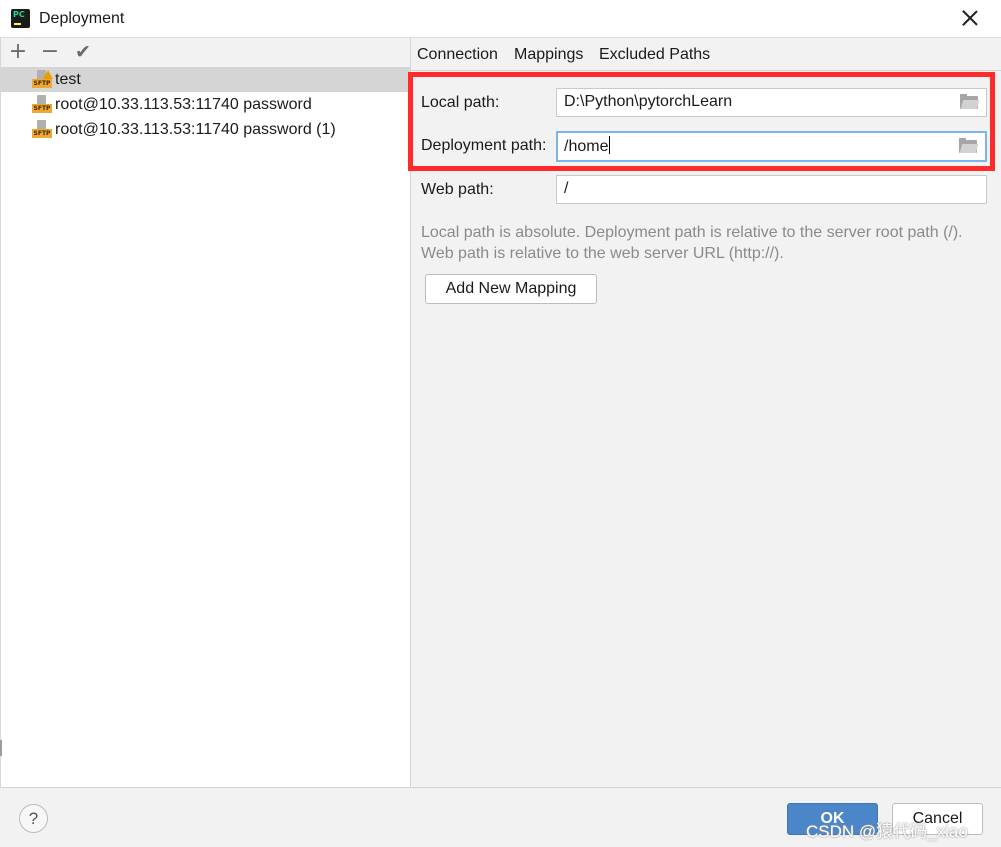  I want to click on title-bar: PC Deployment, so click(500, 19).